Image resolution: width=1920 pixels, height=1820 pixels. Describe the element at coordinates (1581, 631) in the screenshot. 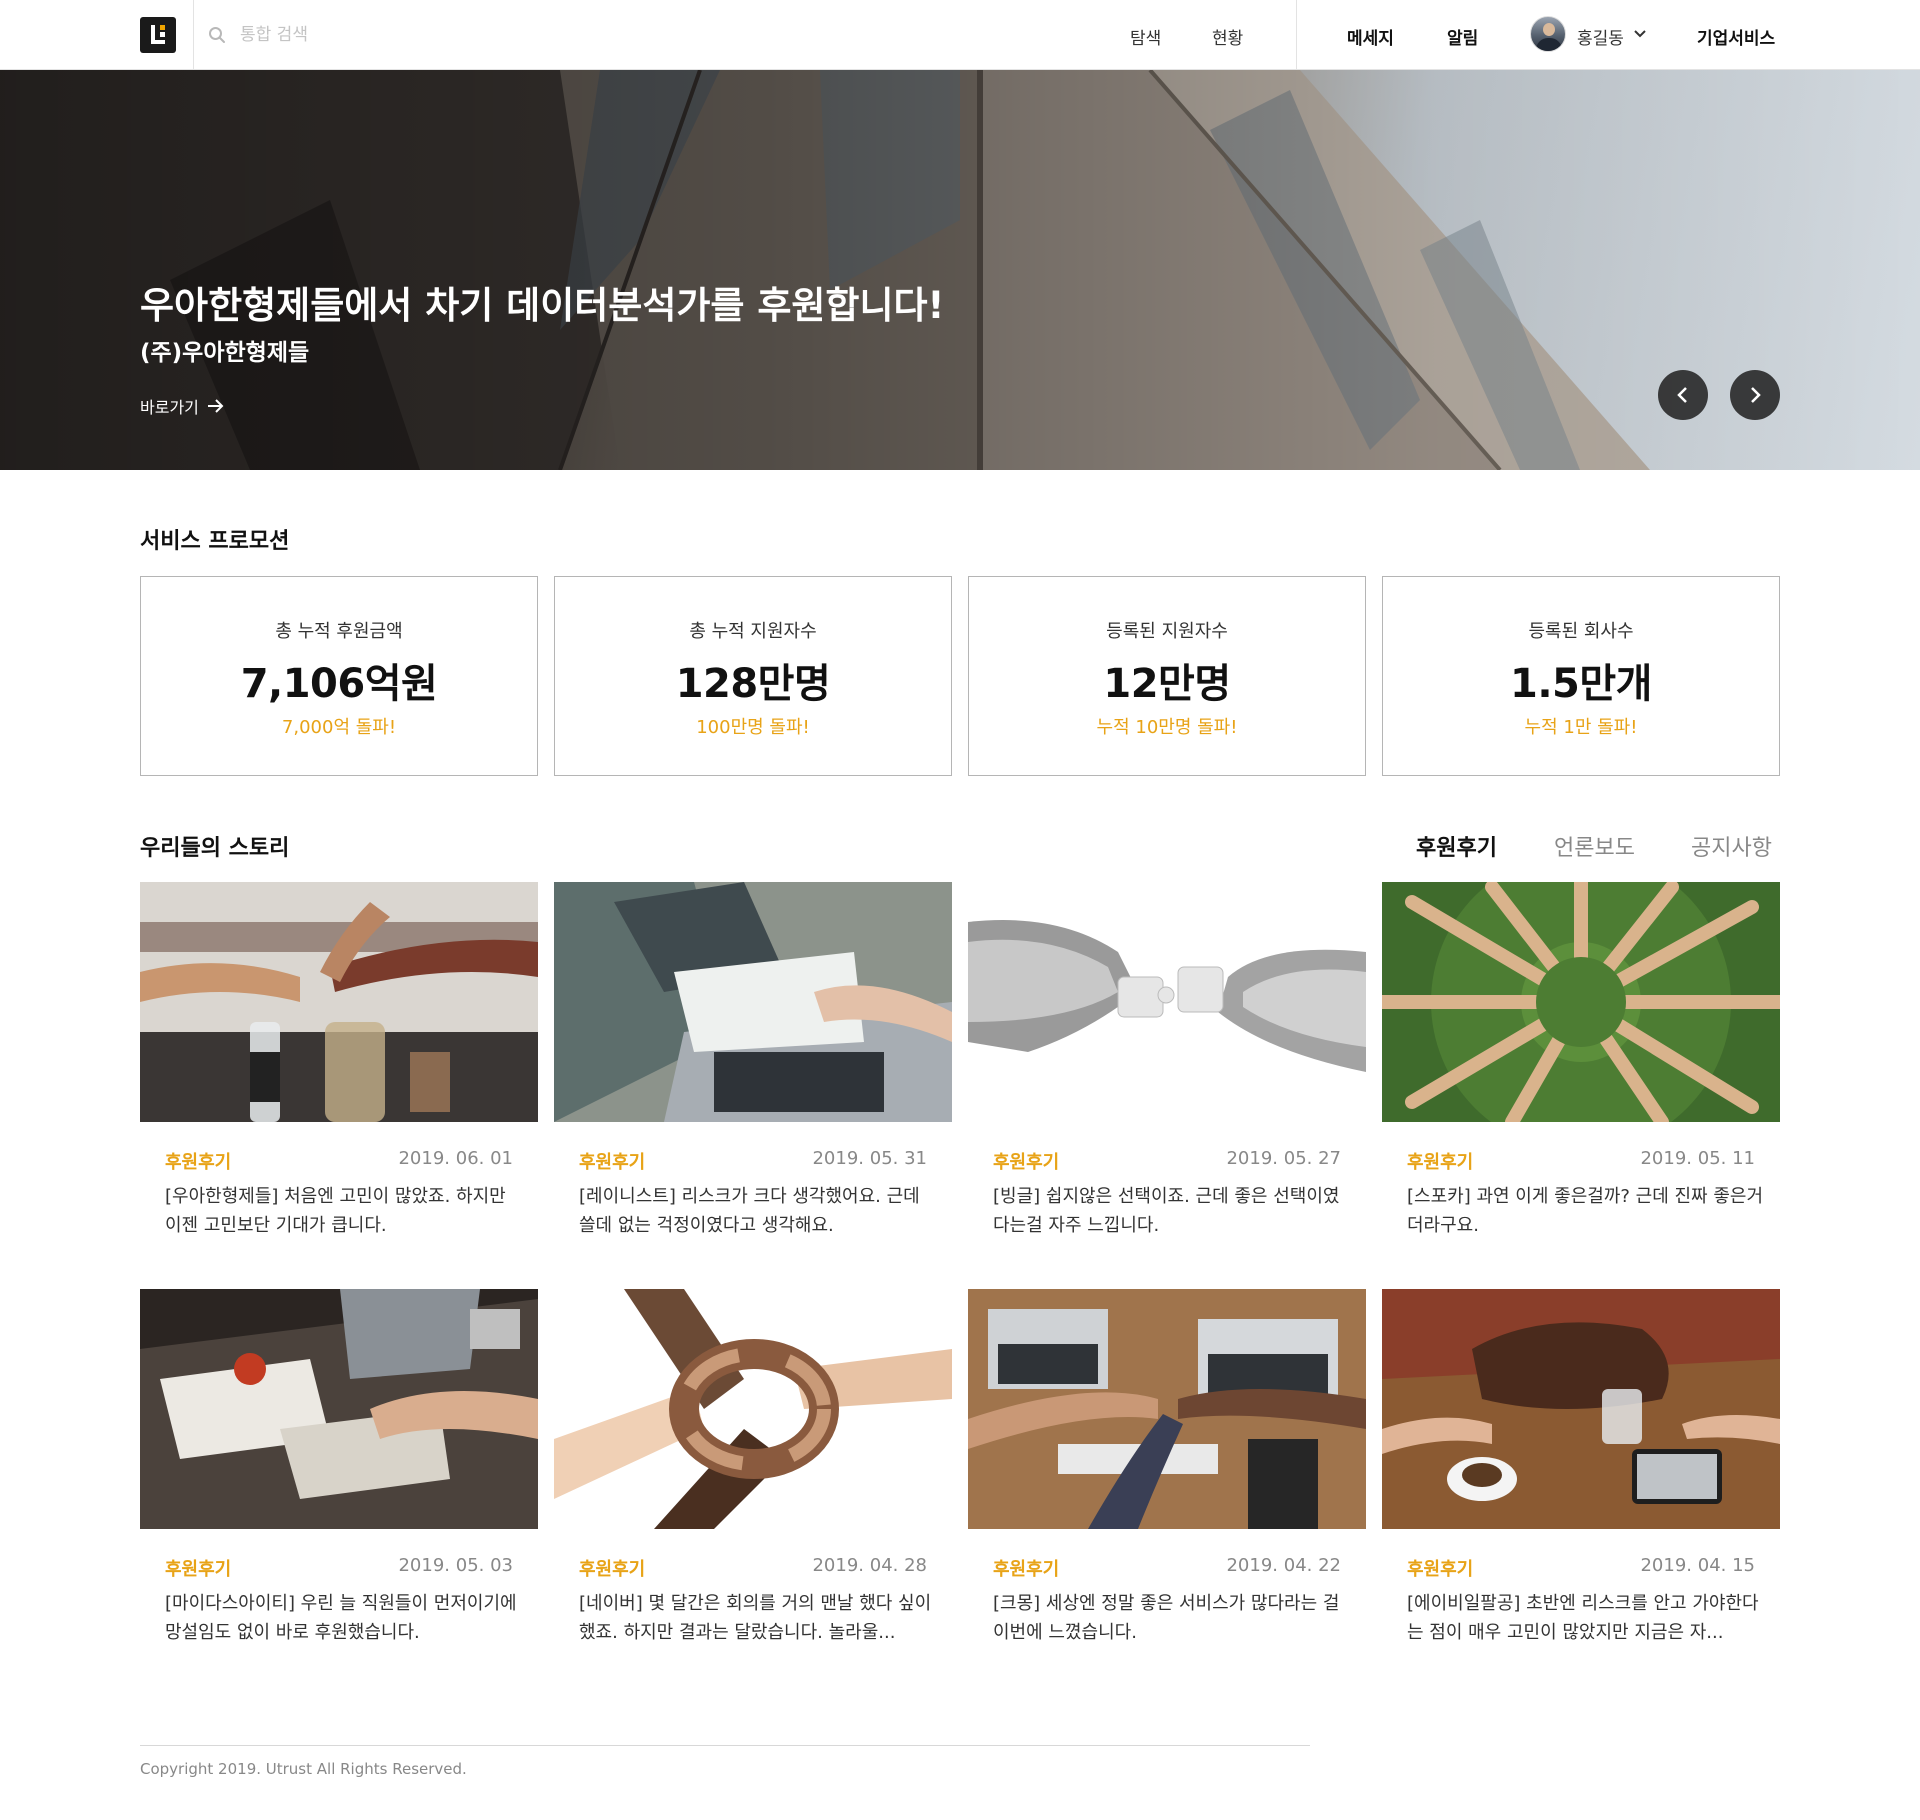

I see `stat-label: 등록된 회사수` at that location.